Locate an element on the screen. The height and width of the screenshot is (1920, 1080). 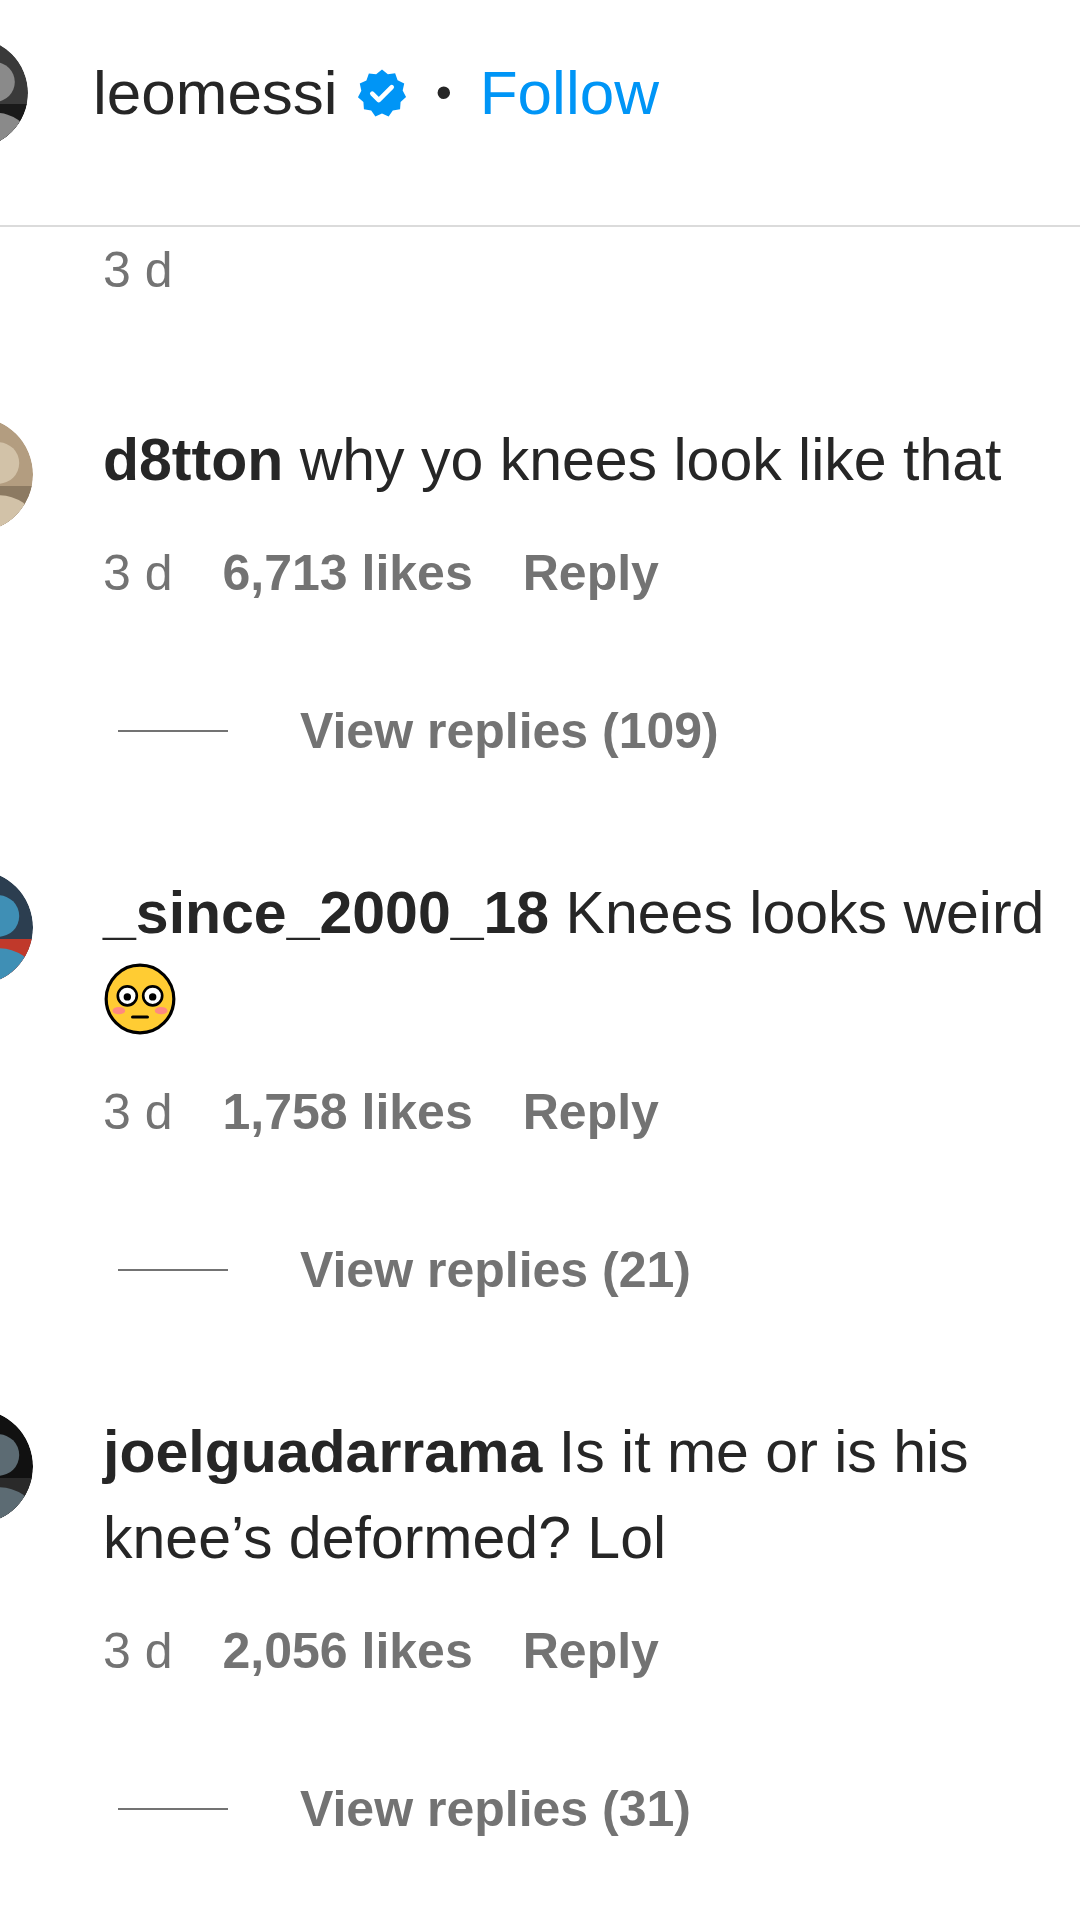
follow-button: Follow is located at coordinates (569, 92).